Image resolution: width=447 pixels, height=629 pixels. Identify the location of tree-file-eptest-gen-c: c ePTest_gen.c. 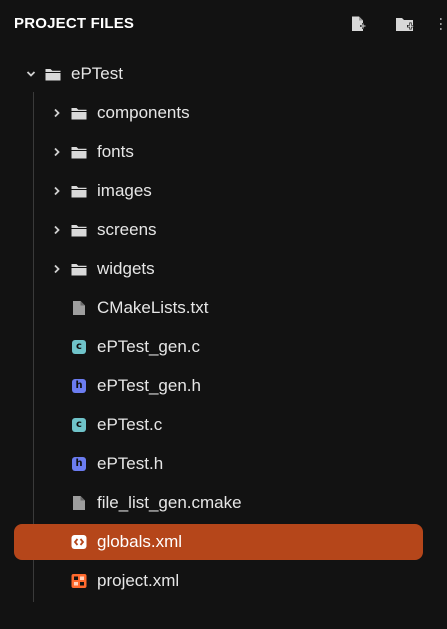
(218, 347).